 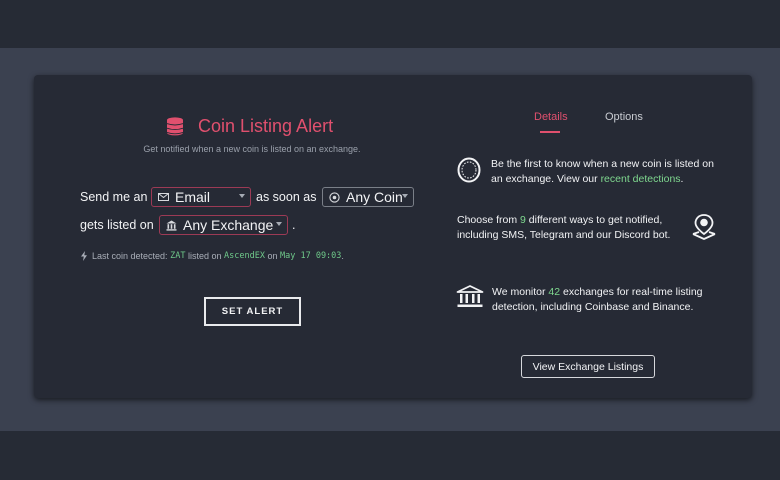 I want to click on feature-exchanges-text-before: We monitor, so click(x=519, y=292).